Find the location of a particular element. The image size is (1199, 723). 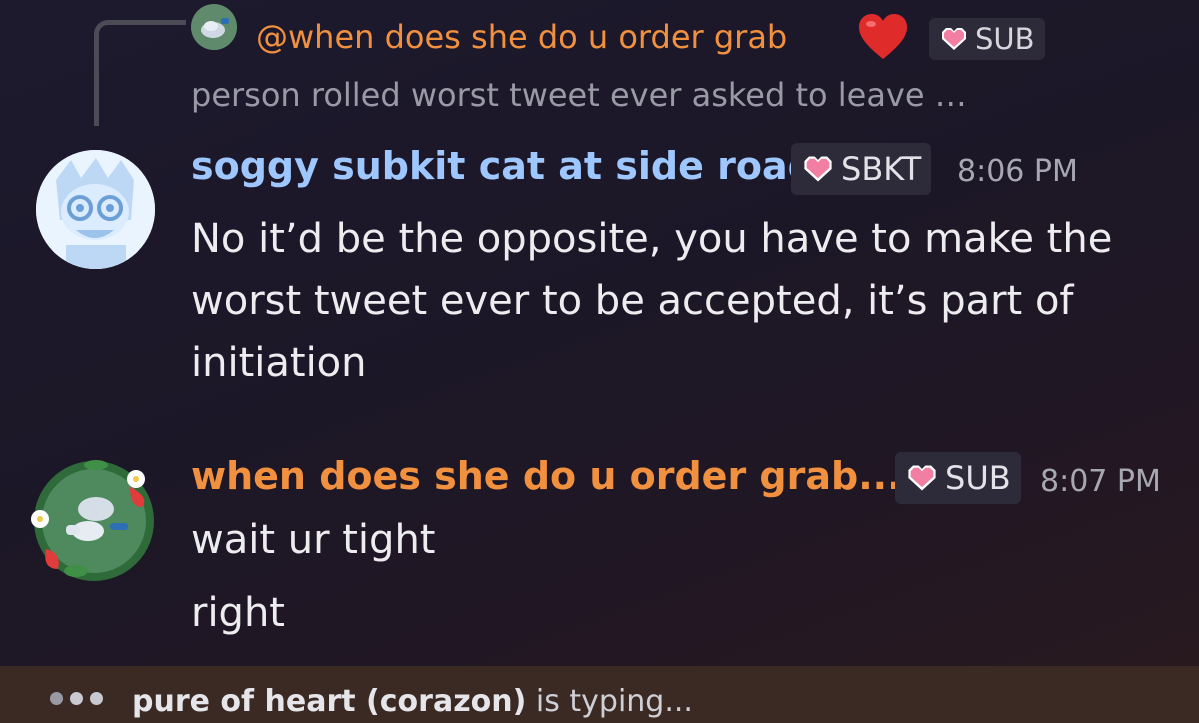

role-badge: SBKT is located at coordinates (861, 169).